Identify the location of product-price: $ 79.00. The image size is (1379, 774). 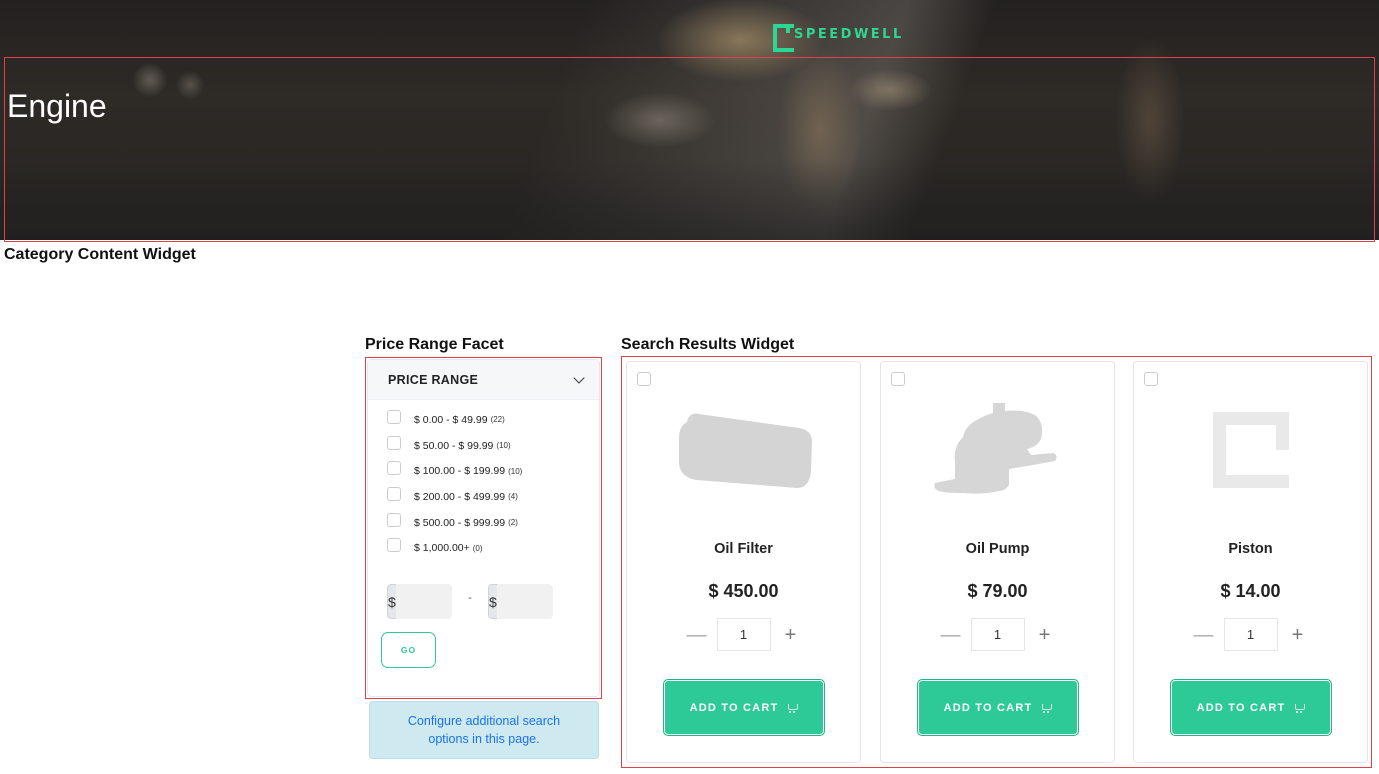
(997, 591).